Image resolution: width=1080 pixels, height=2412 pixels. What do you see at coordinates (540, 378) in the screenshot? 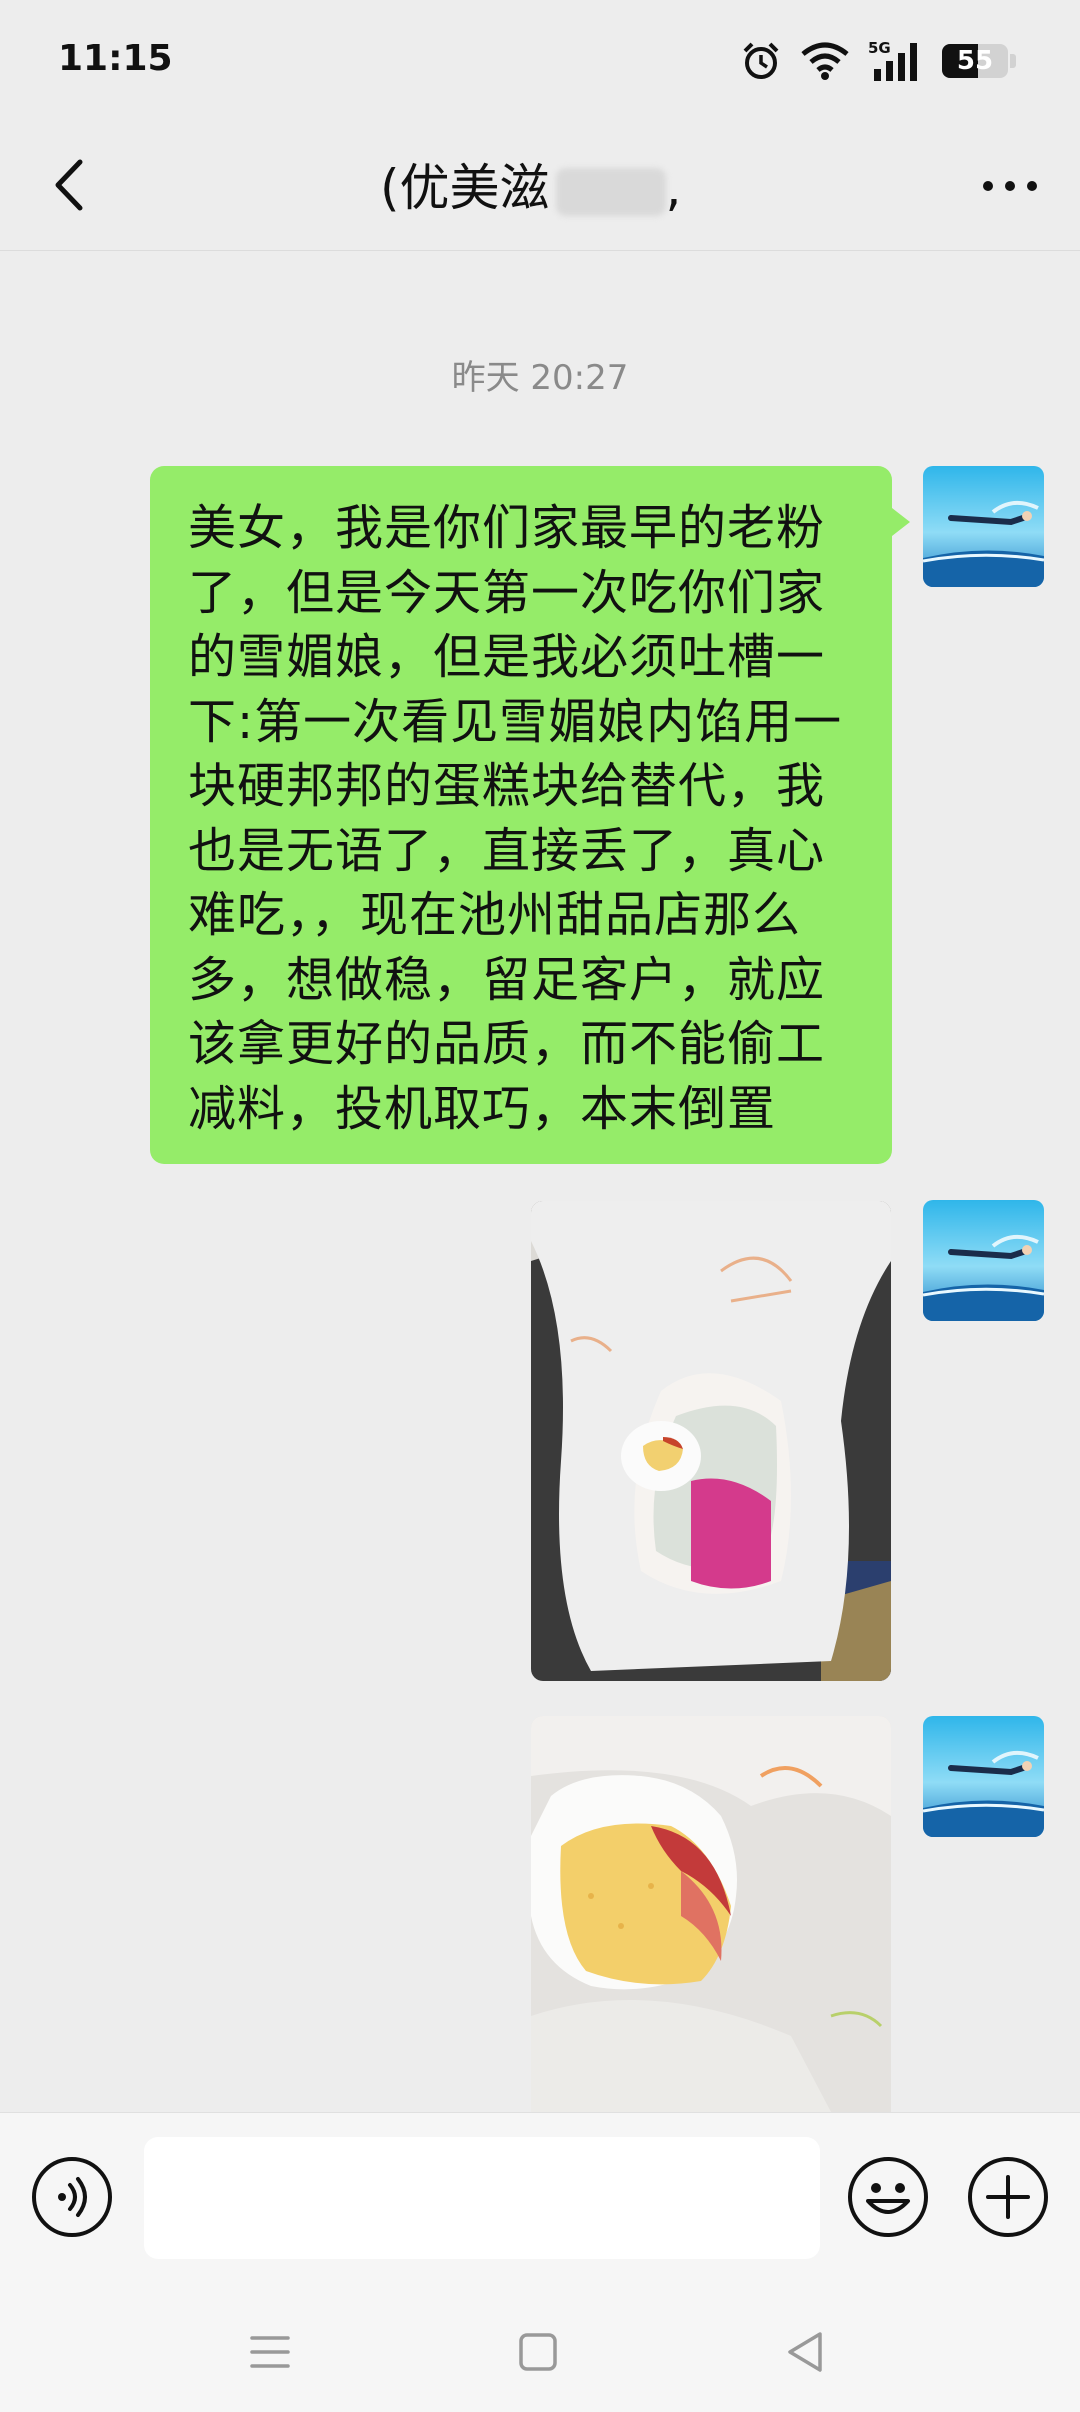
I see `message-timestamp: 昨天 20:27` at bounding box center [540, 378].